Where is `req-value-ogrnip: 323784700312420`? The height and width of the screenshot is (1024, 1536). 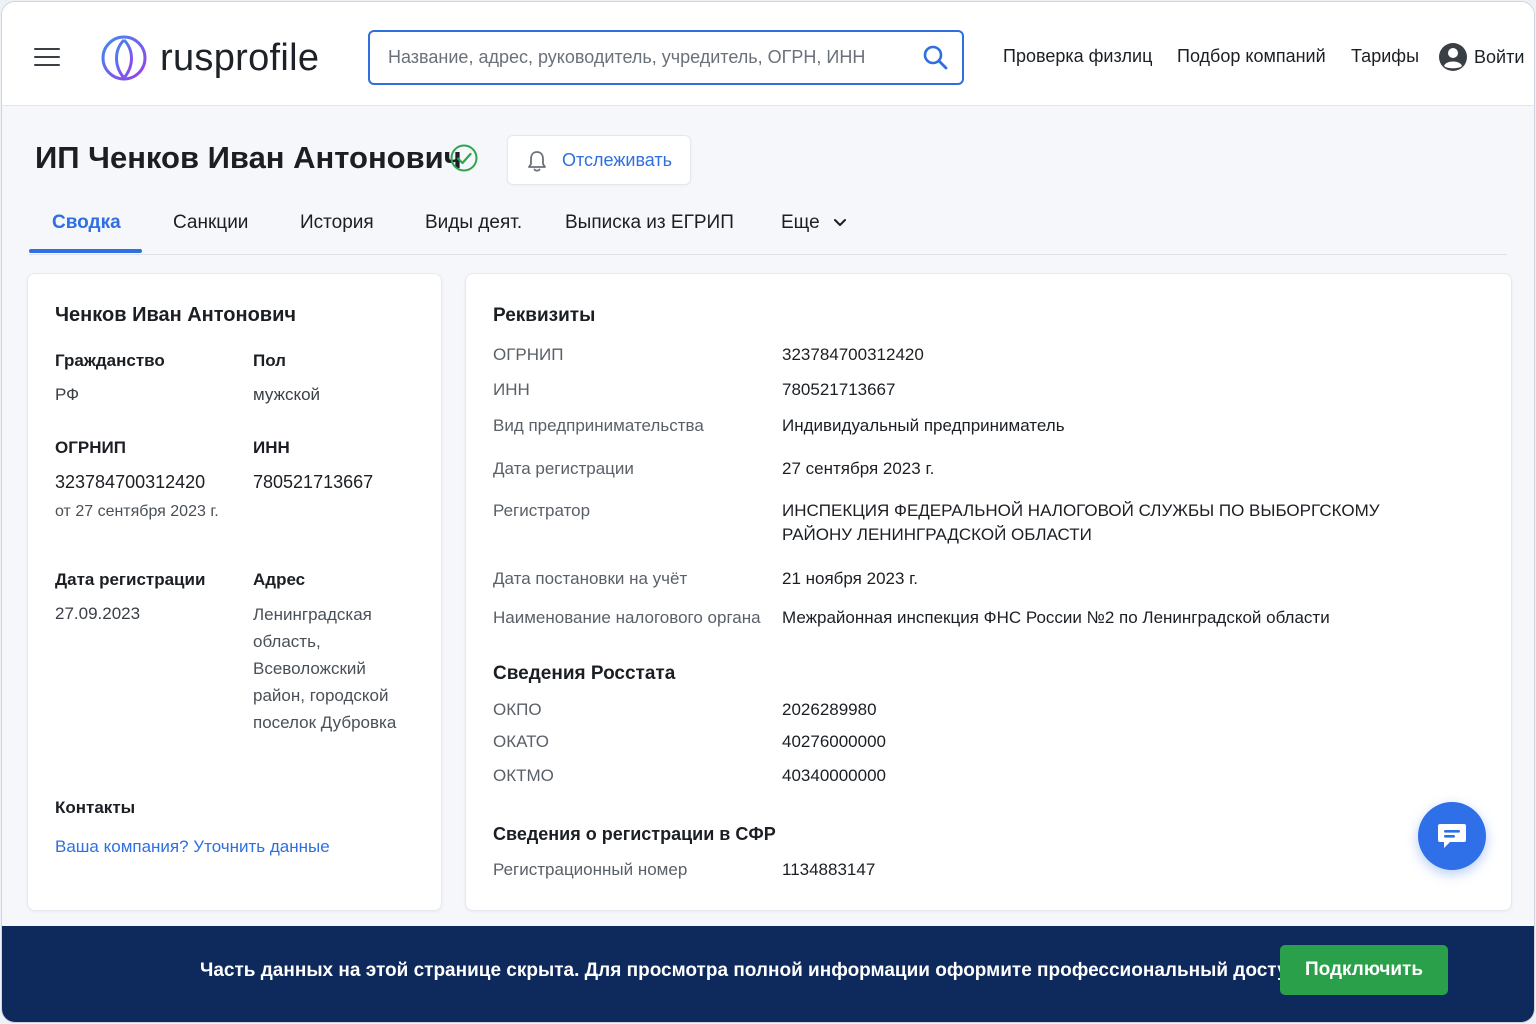 req-value-ogrnip: 323784700312420 is located at coordinates (853, 354).